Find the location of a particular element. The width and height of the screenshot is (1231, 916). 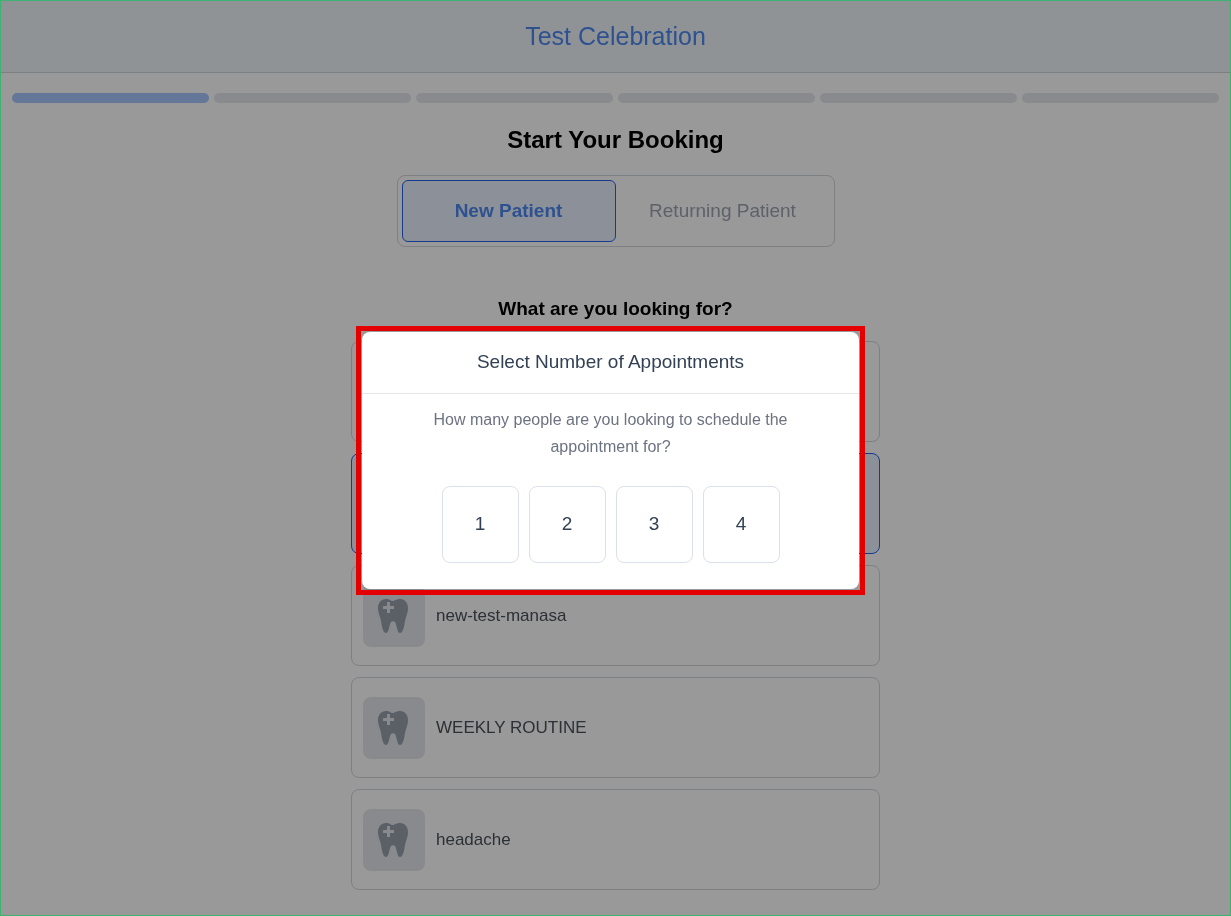

modal-title: Select Number of Appointments is located at coordinates (610, 362).